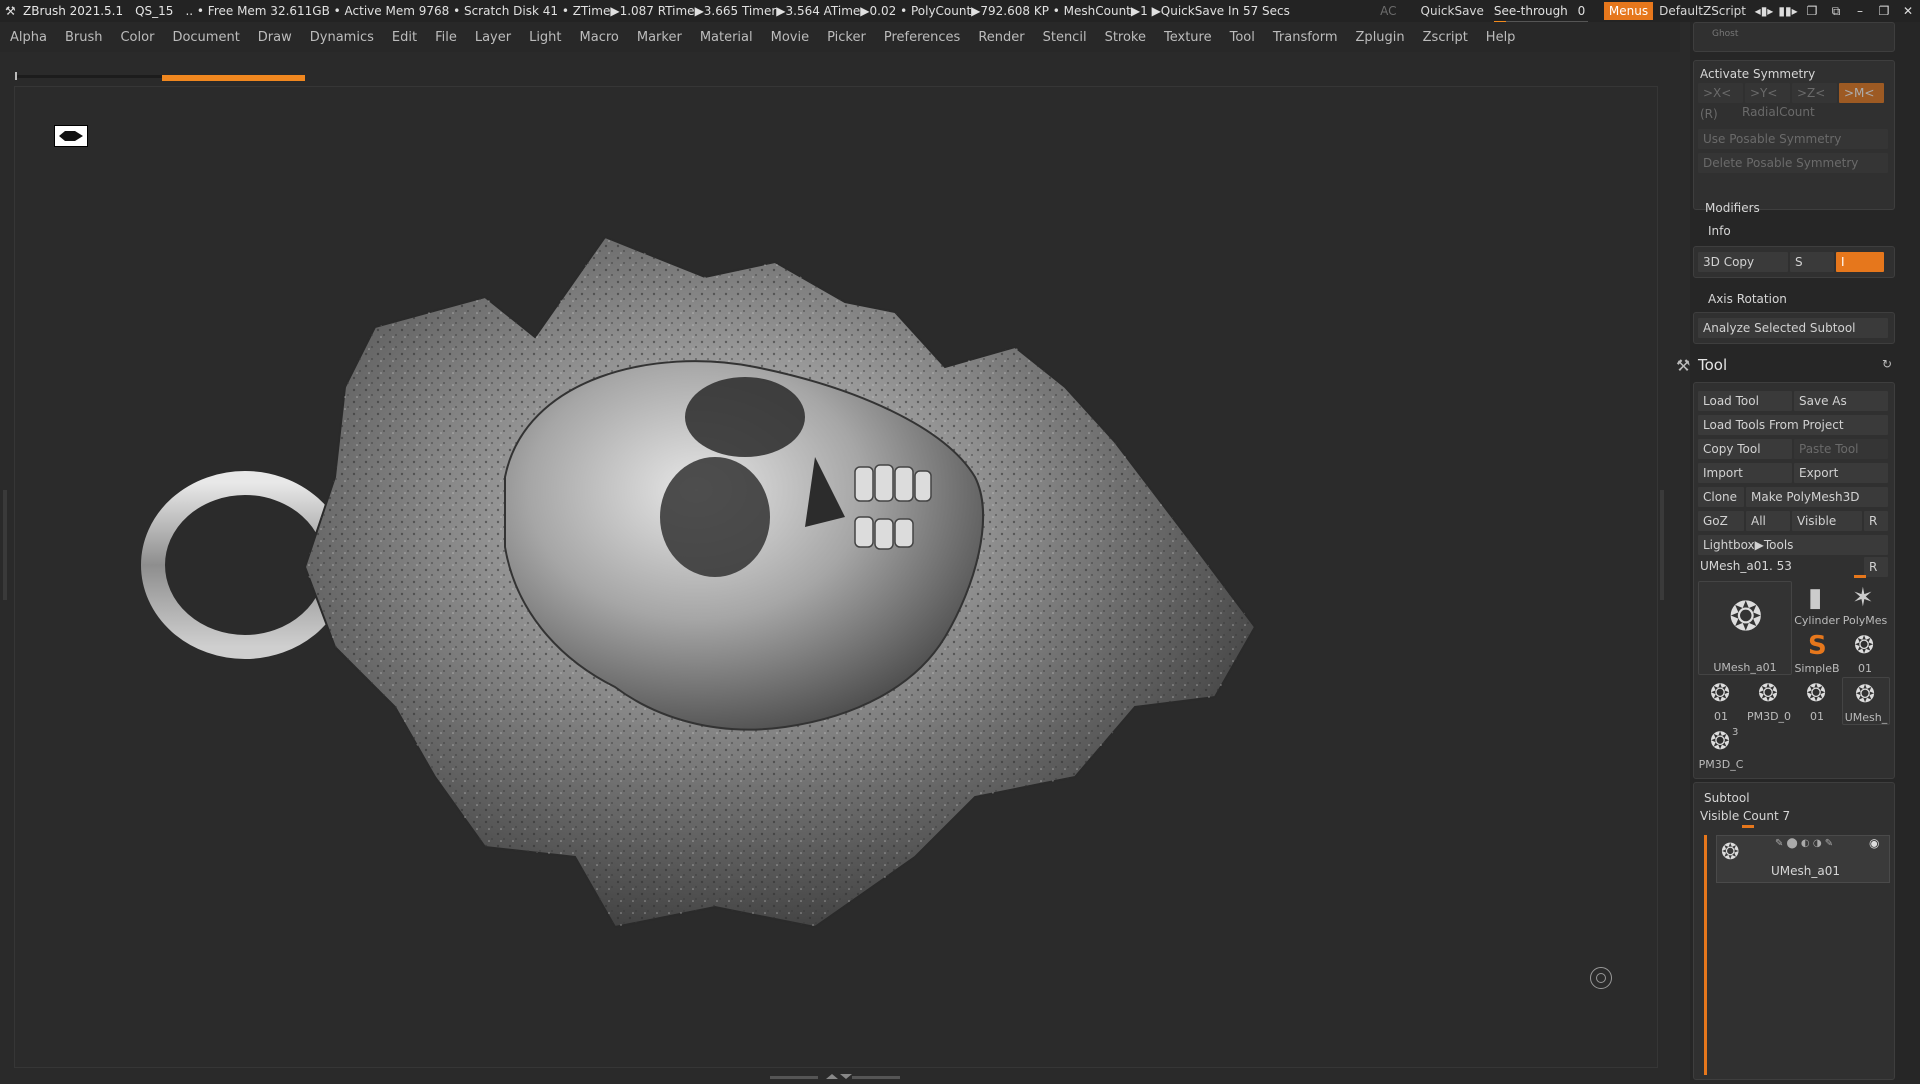 Image resolution: width=1920 pixels, height=1084 pixels. I want to click on menus-button: Menus, so click(1628, 11).